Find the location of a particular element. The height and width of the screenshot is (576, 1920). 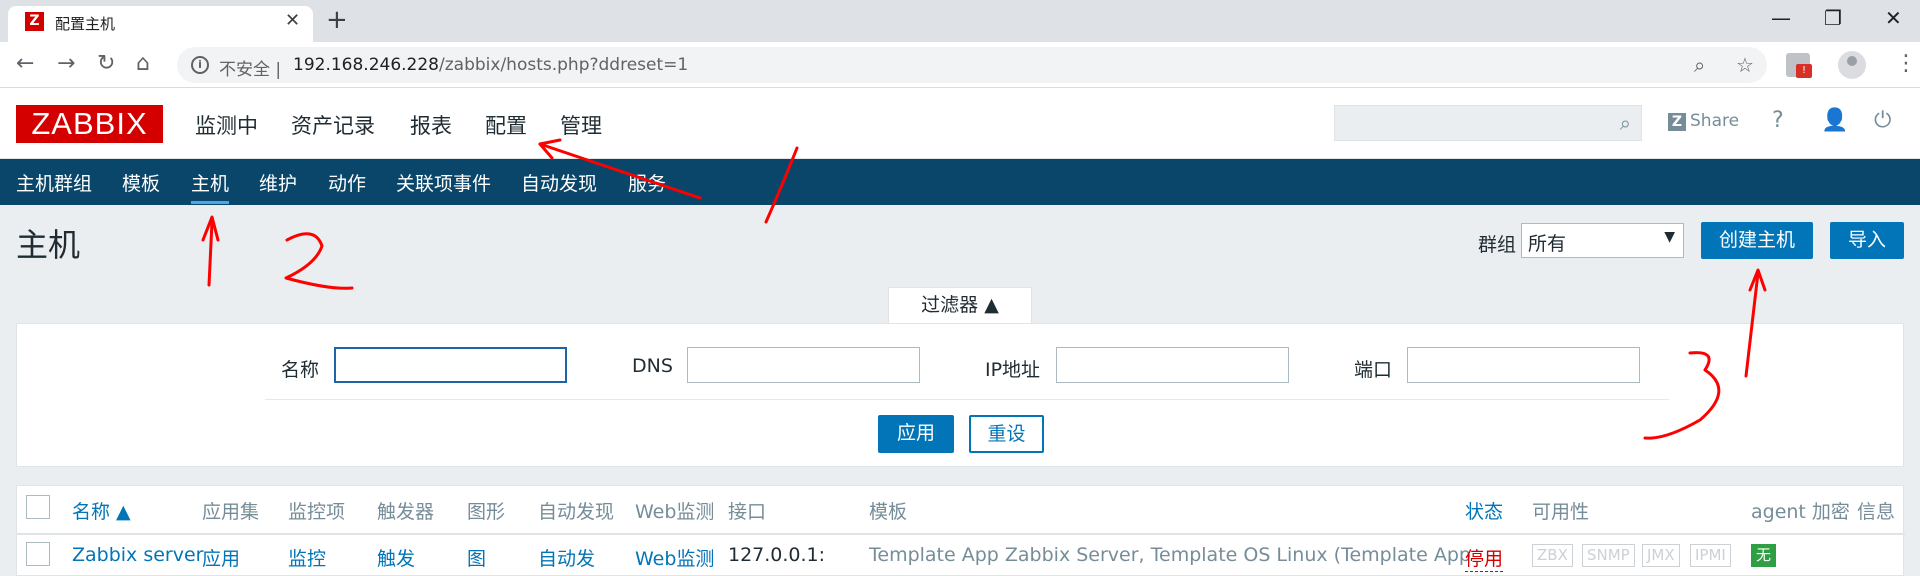

zoom-icon: ⌕ is located at coordinates (1699, 65).